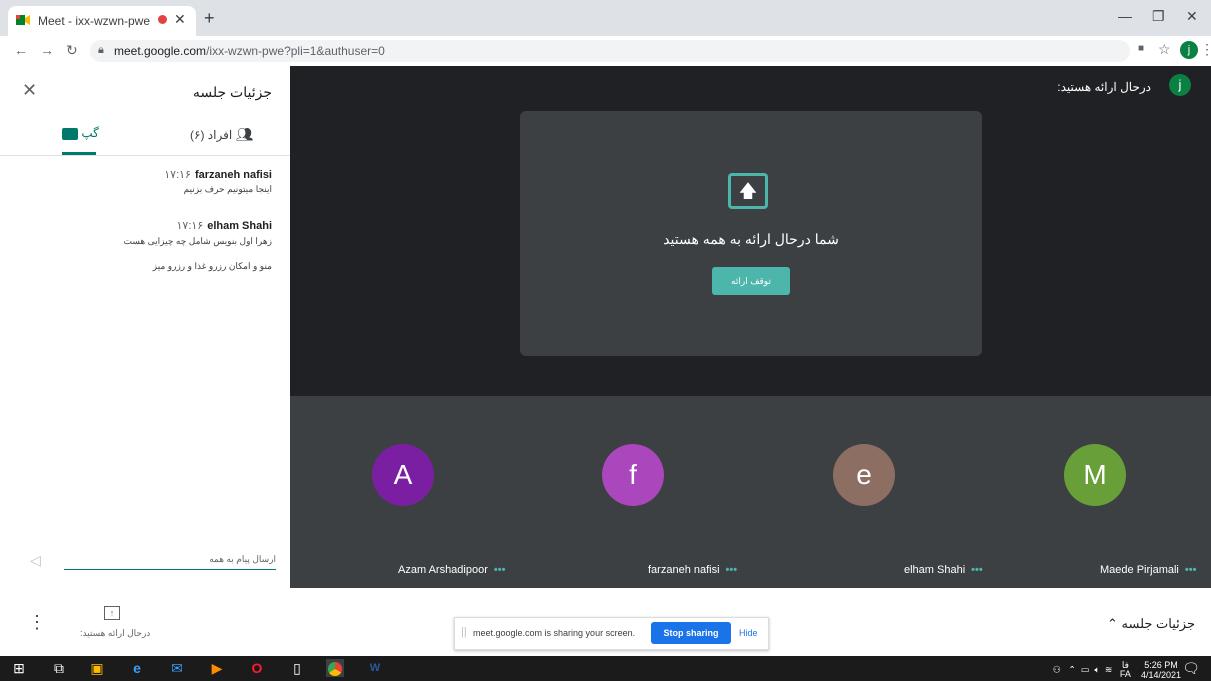 The image size is (1211, 681). What do you see at coordinates (35, 560) in the screenshot?
I see `send-icon: ◁` at bounding box center [35, 560].